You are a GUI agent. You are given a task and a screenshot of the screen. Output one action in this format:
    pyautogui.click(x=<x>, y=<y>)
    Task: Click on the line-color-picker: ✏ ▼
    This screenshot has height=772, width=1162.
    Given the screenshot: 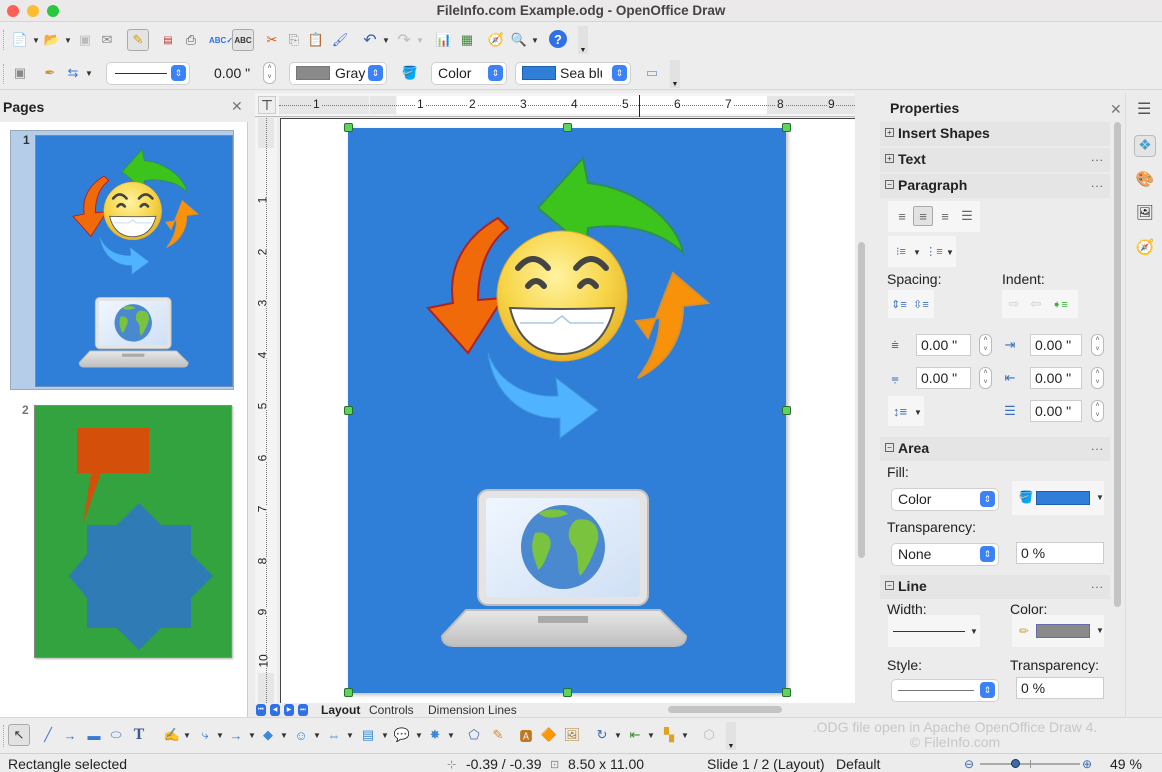 What is the action you would take?
    pyautogui.click(x=1058, y=631)
    